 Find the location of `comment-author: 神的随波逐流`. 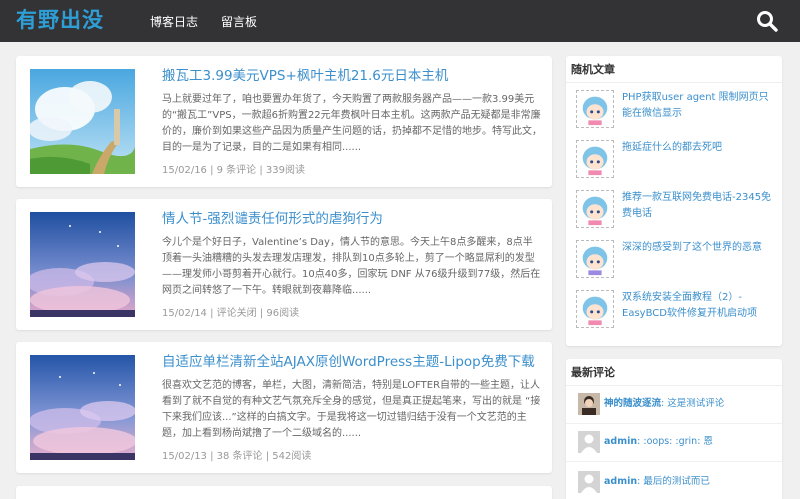

comment-author: 神的随波逐流 is located at coordinates (632, 403).